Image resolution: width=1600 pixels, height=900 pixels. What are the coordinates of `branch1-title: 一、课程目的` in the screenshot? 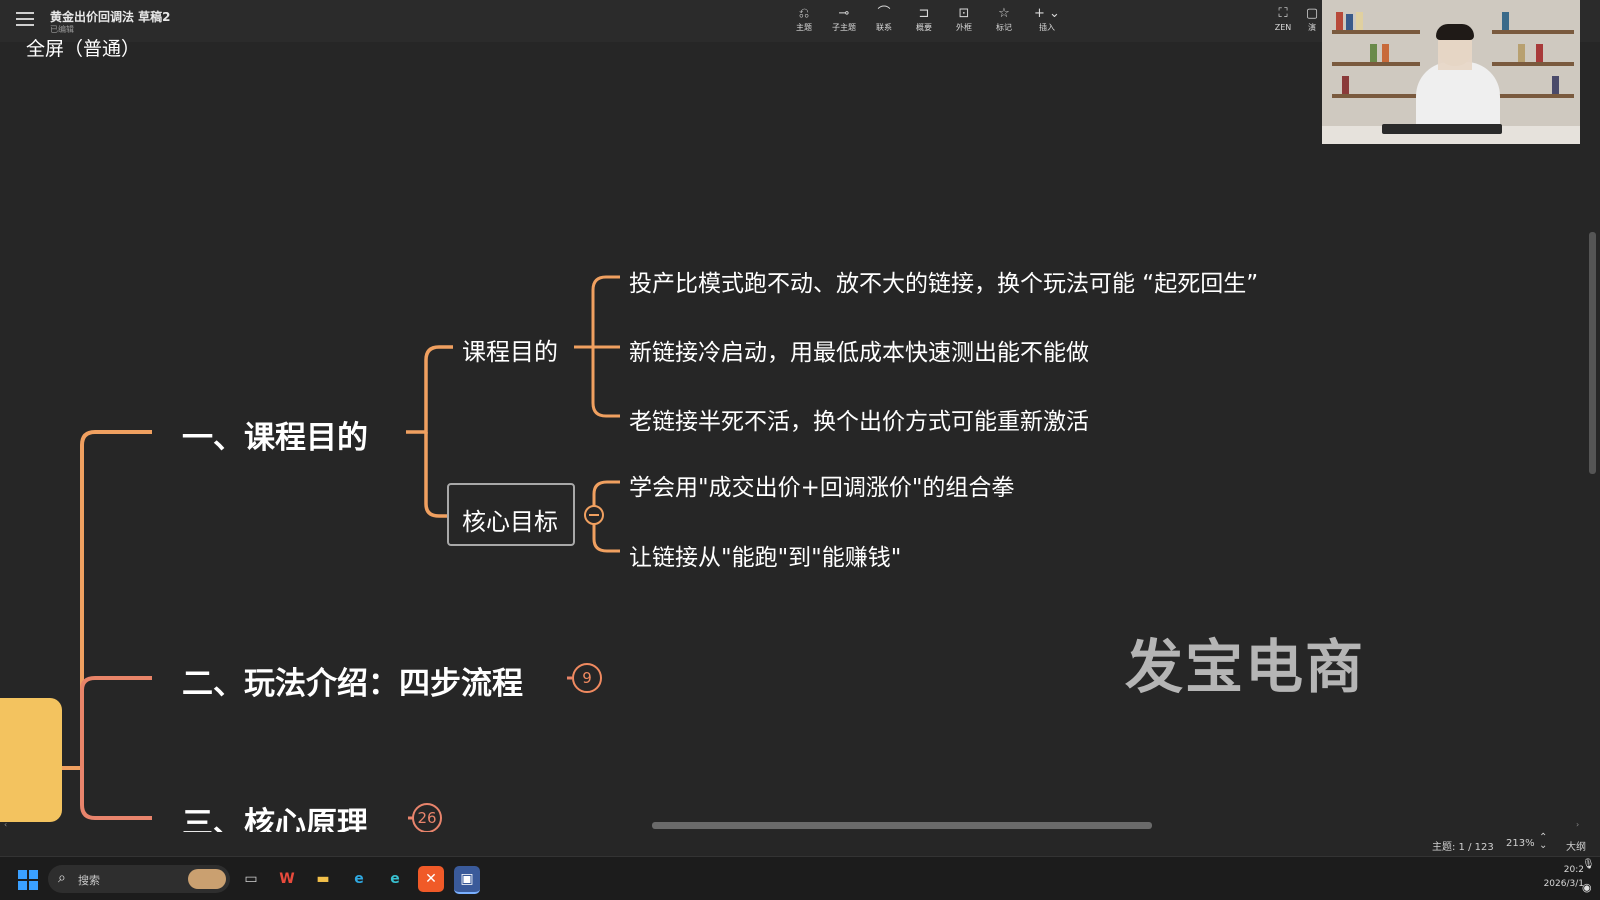 It's located at (275, 434).